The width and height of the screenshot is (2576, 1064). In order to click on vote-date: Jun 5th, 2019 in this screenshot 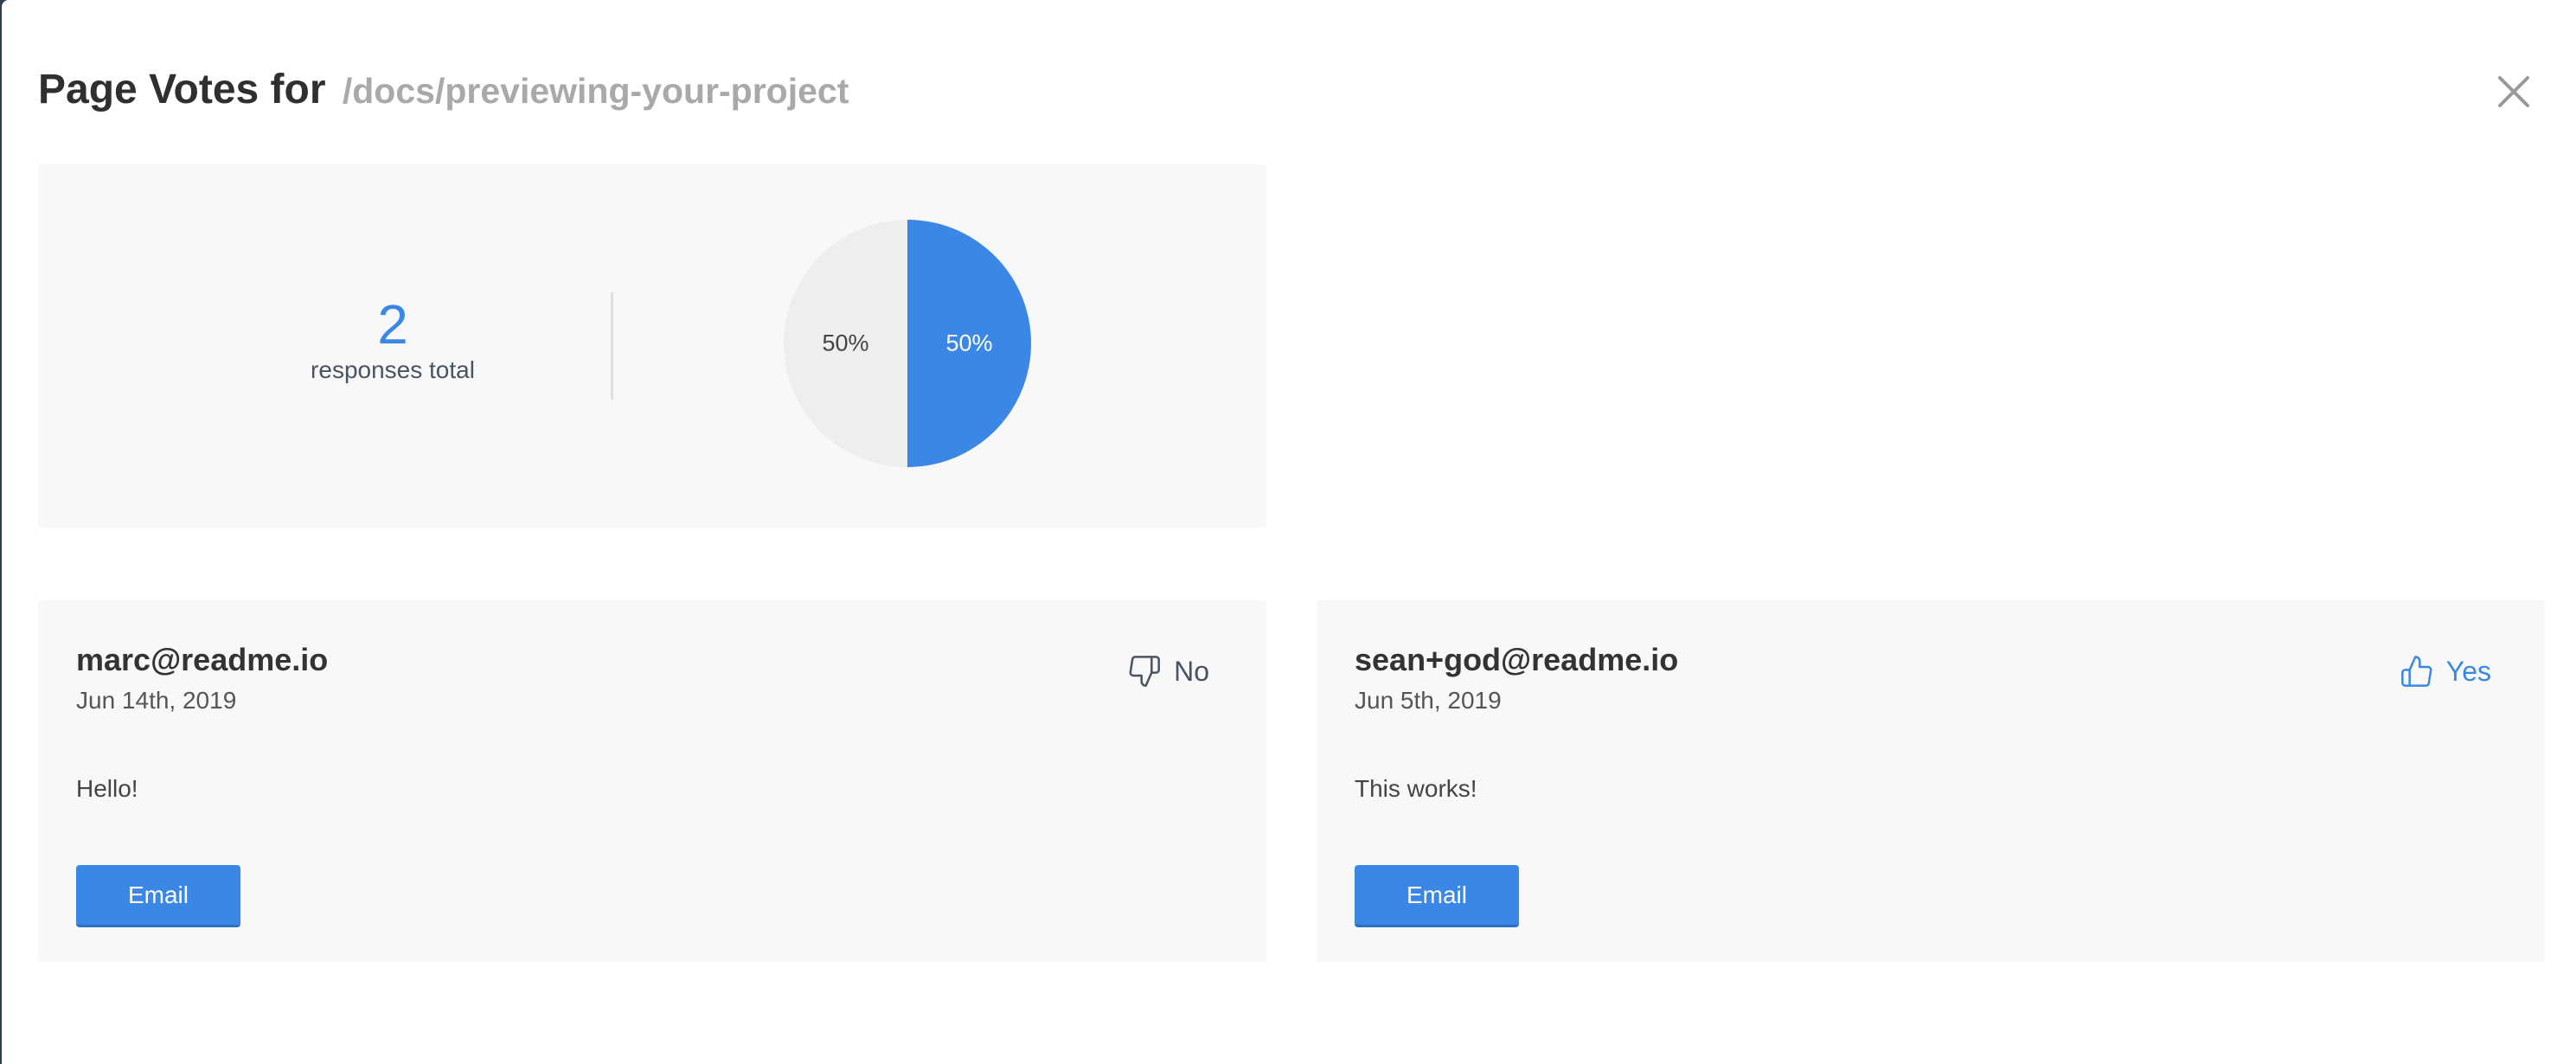, I will do `click(1428, 700)`.